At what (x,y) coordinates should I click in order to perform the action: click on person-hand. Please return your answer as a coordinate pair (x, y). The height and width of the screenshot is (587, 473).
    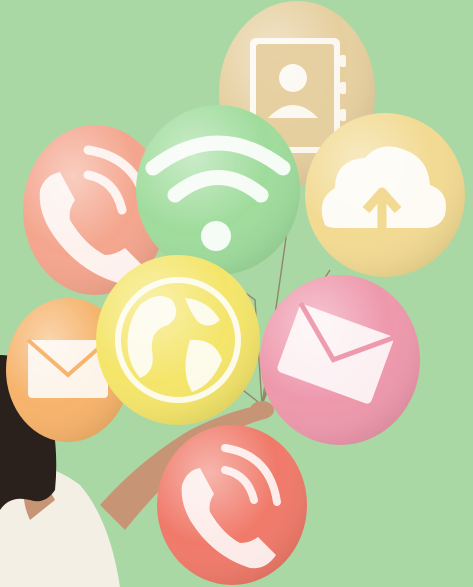
    Looking at the image, I should click on (262, 410).